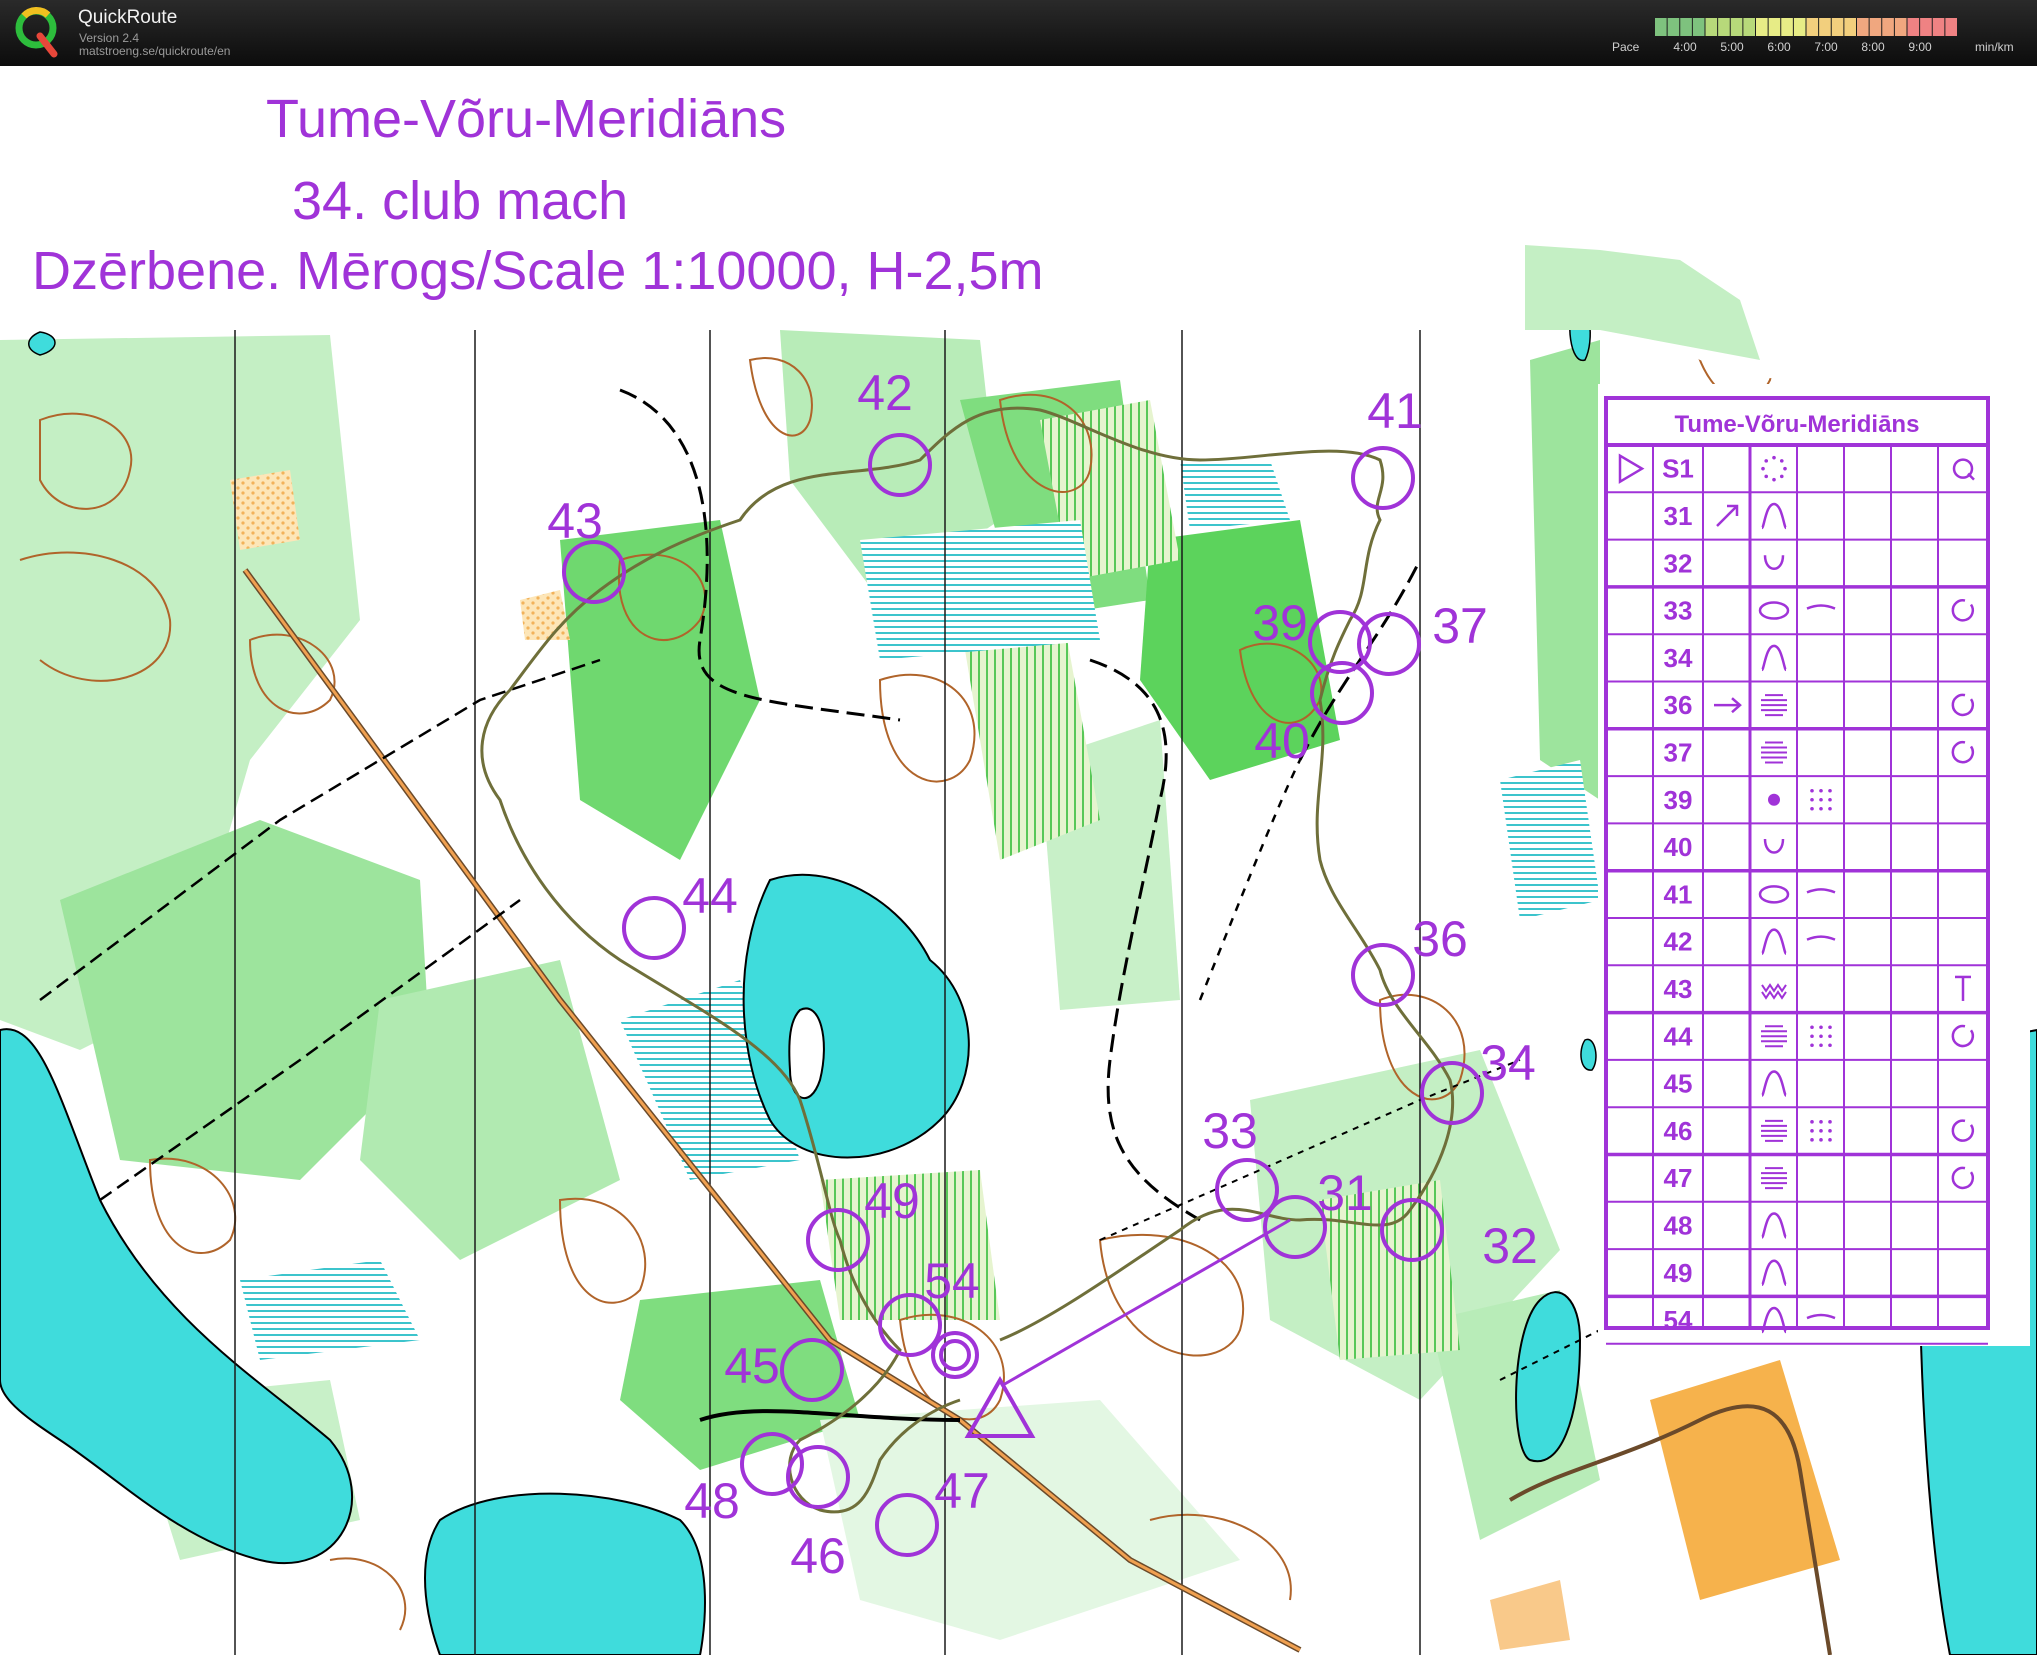 The width and height of the screenshot is (2037, 1655). What do you see at coordinates (1774, 799) in the screenshot?
I see `boulder-icon` at bounding box center [1774, 799].